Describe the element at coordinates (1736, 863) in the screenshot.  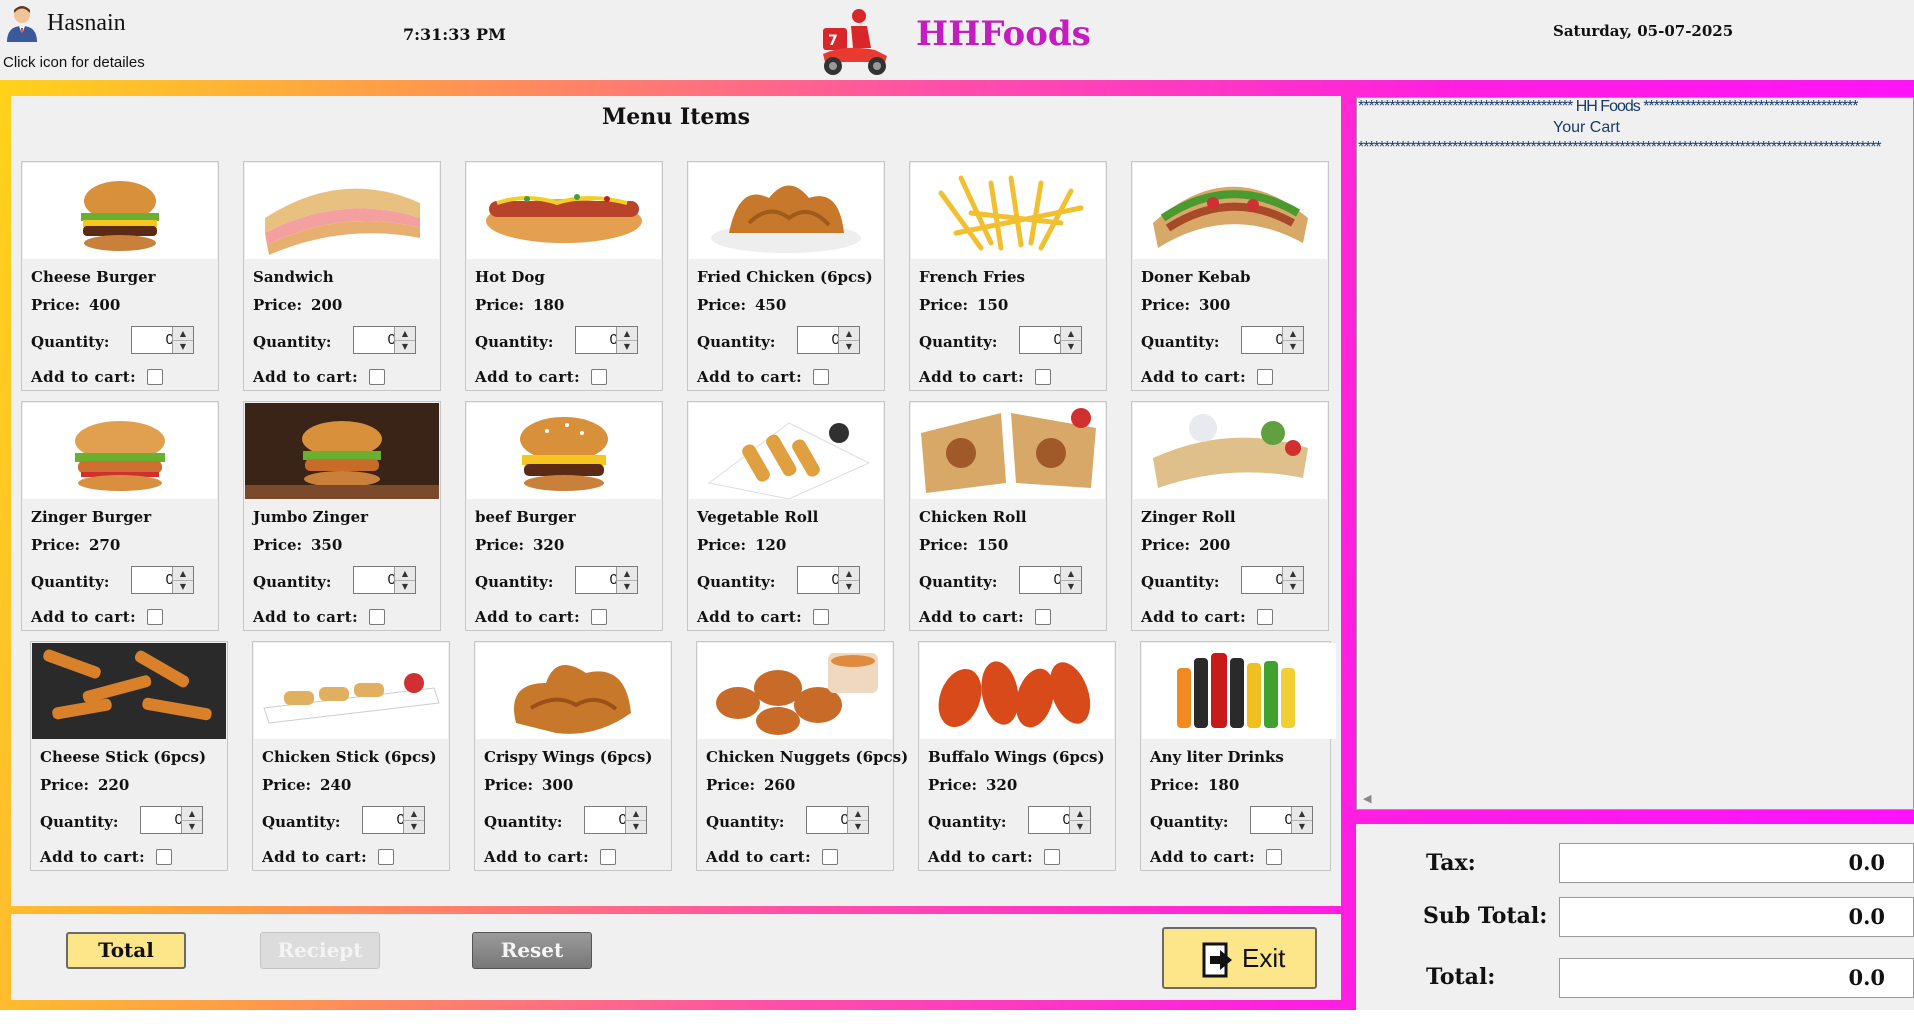
I see `tax-field: 0.0` at that location.